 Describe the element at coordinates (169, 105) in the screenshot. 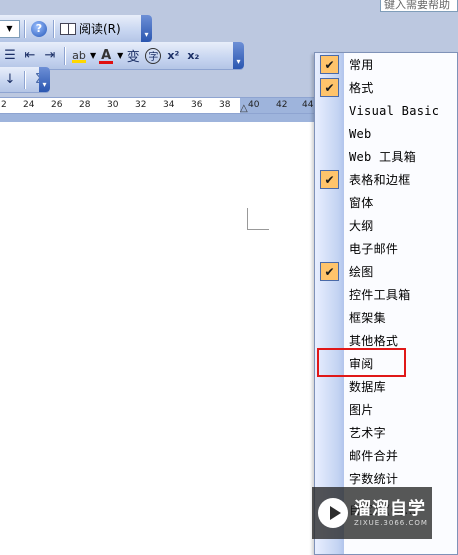

I see `ruler-tick-label: 34` at that location.